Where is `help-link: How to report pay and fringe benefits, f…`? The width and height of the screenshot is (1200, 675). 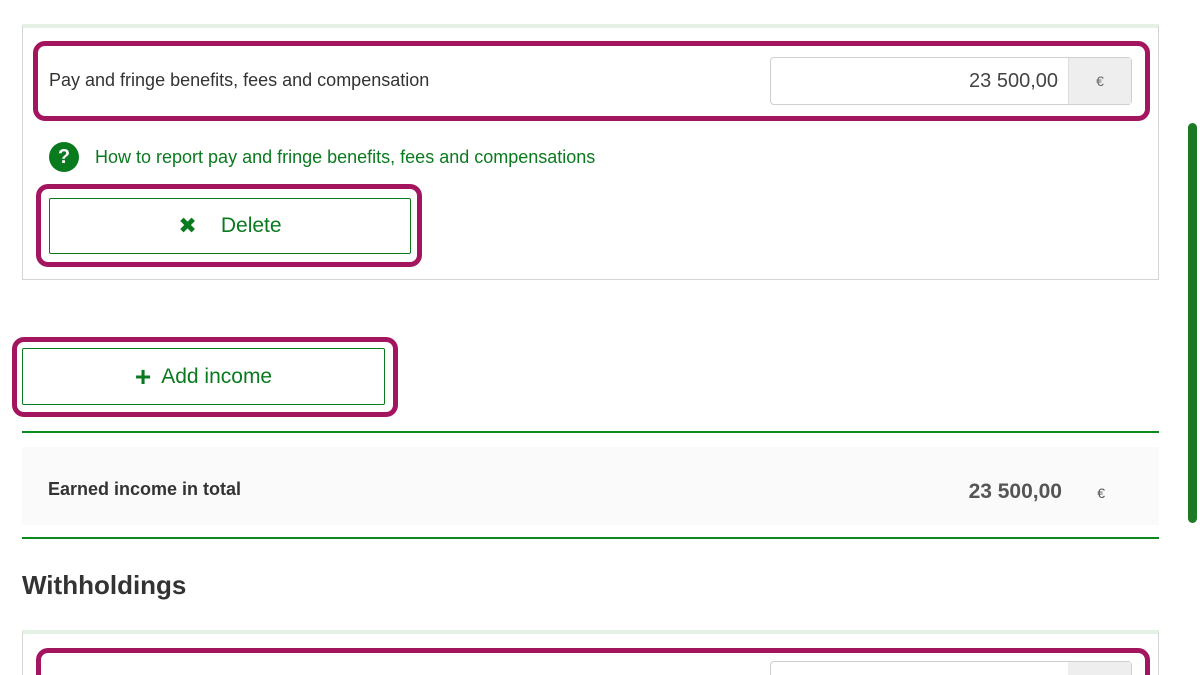
help-link: How to report pay and fringe benefits, f… is located at coordinates (345, 157).